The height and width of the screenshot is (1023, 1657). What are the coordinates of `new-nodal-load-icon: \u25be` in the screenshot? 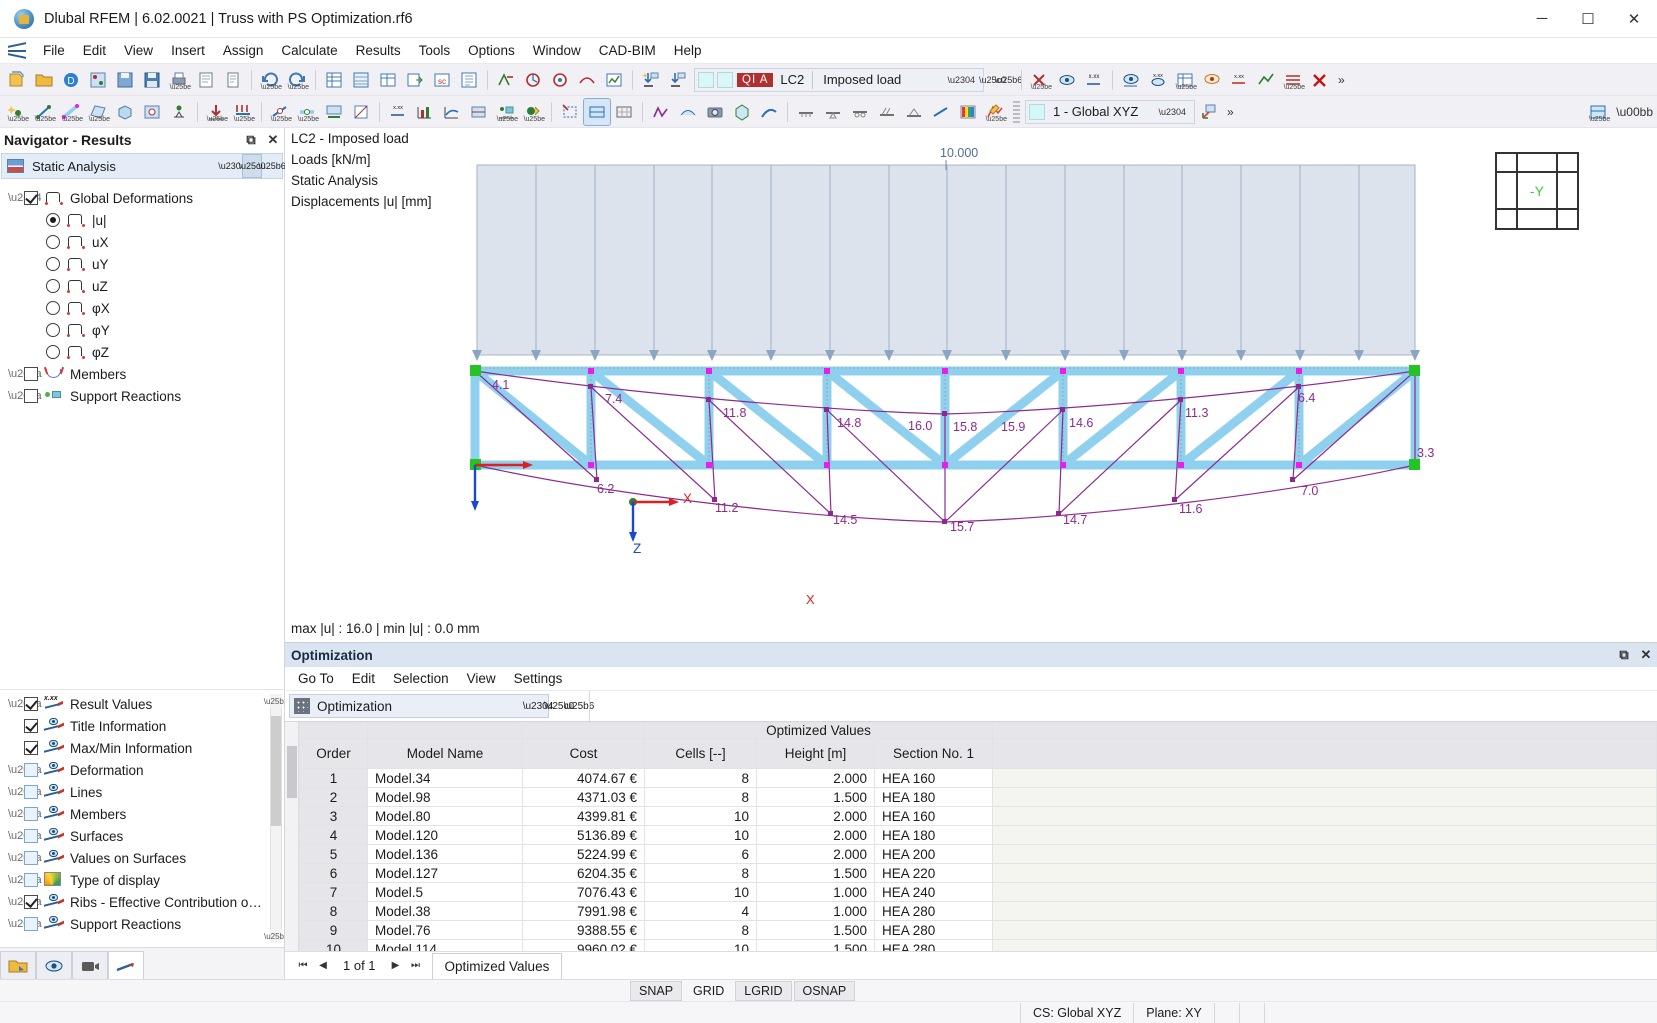 It's located at (216, 112).